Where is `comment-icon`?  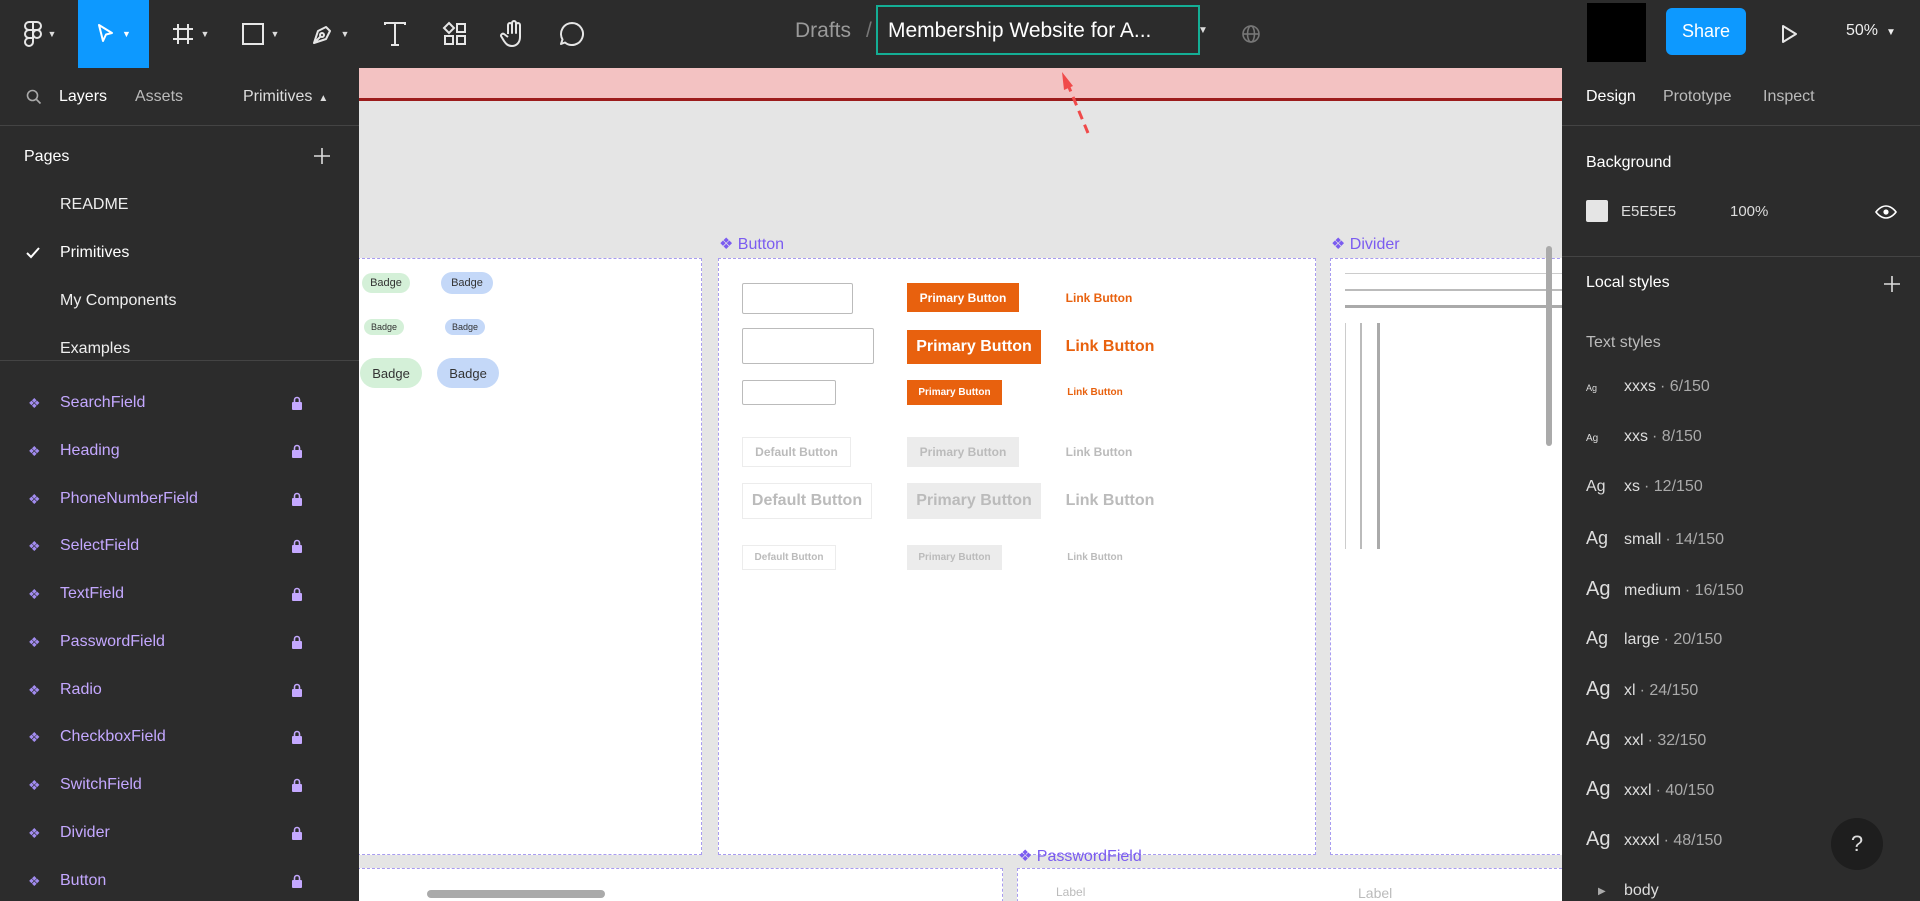
comment-icon is located at coordinates (572, 34).